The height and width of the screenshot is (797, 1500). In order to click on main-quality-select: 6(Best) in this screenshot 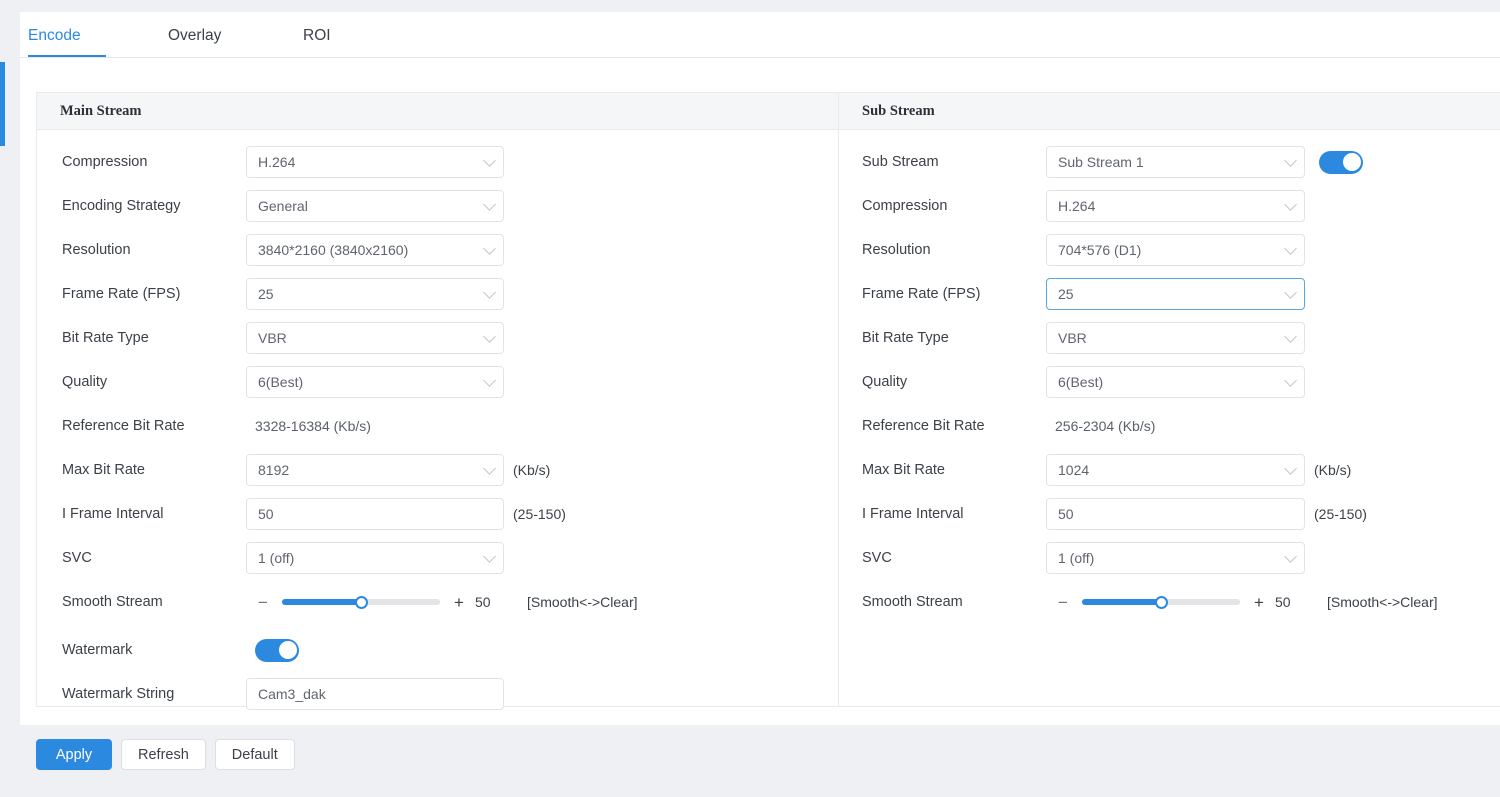, I will do `click(375, 382)`.